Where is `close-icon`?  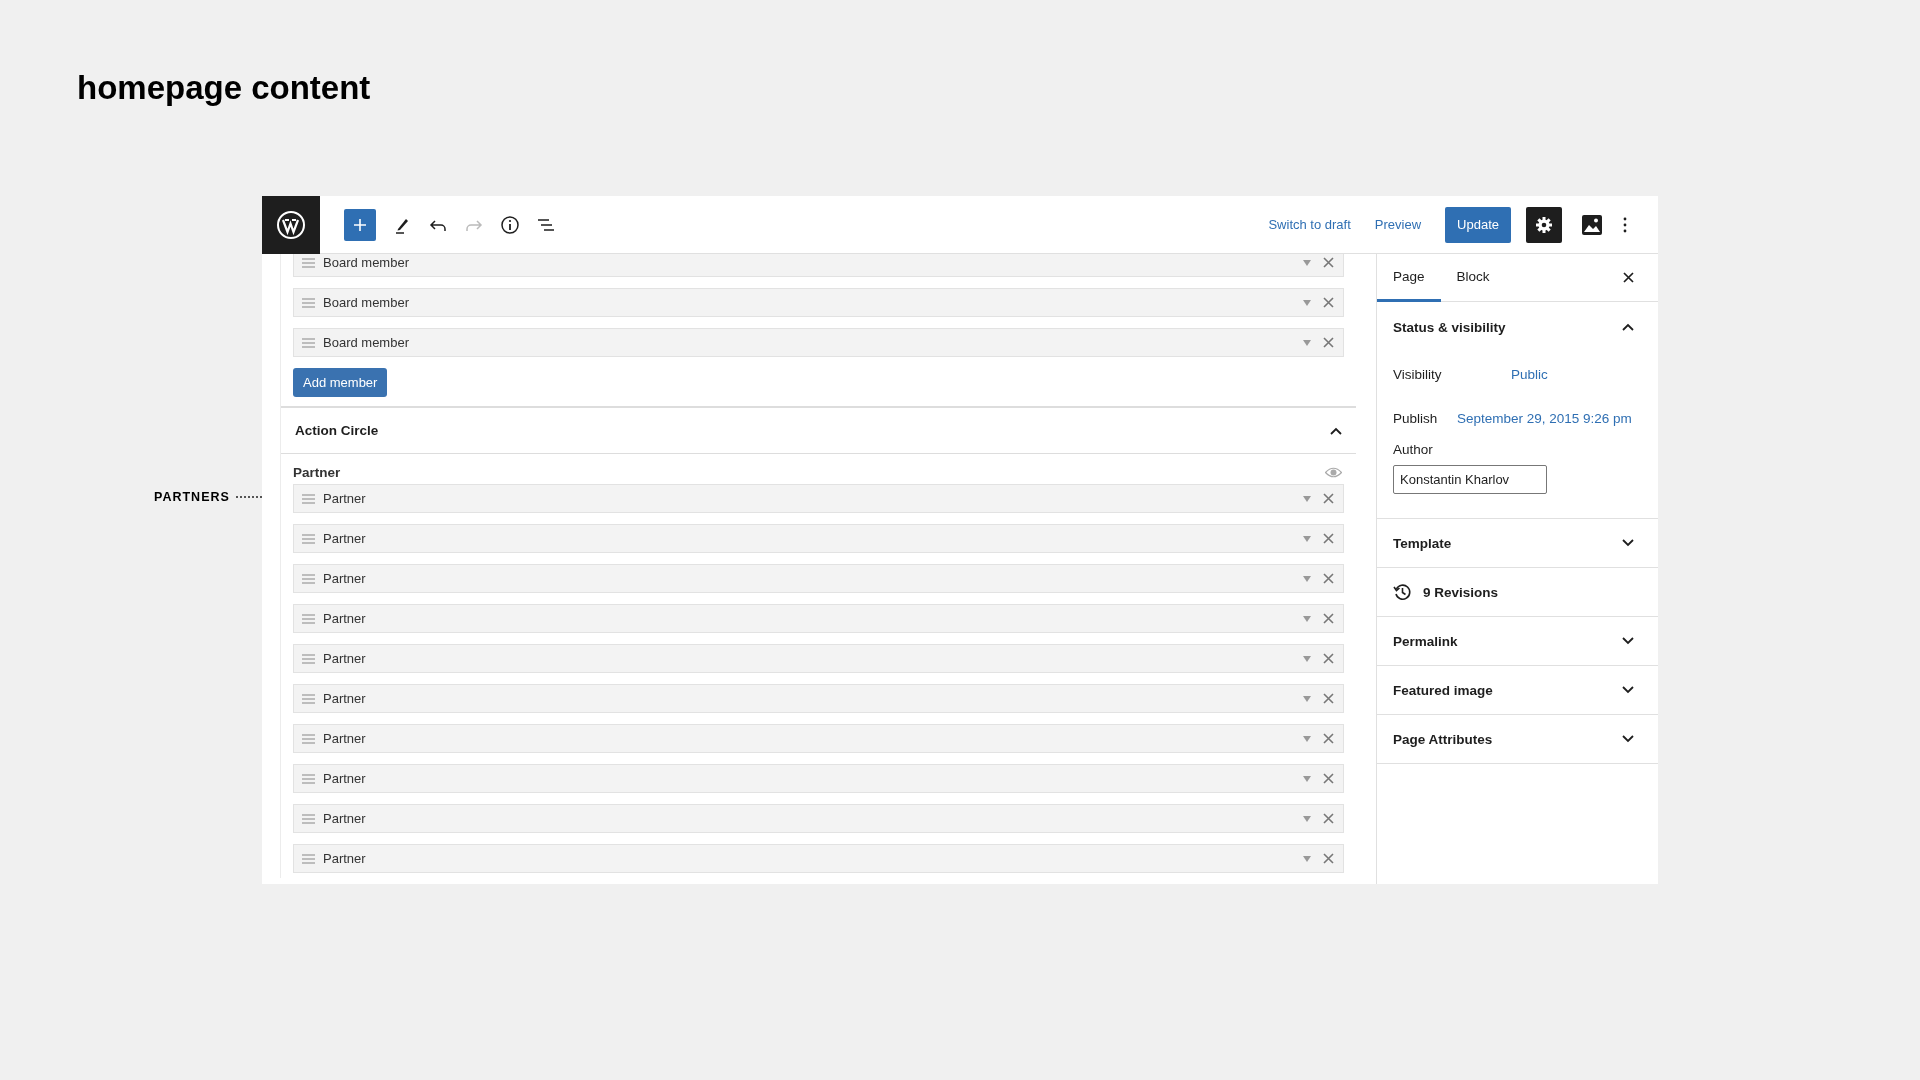 close-icon is located at coordinates (1628, 277).